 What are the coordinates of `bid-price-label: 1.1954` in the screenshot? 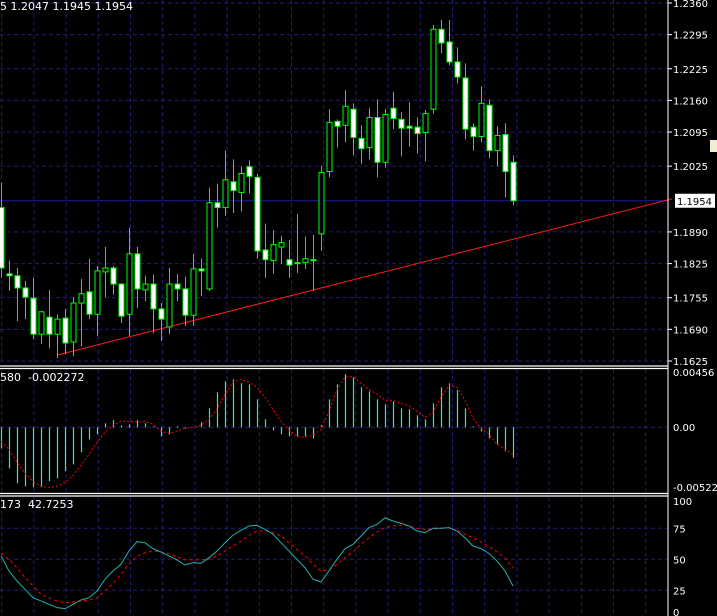 It's located at (694, 202).